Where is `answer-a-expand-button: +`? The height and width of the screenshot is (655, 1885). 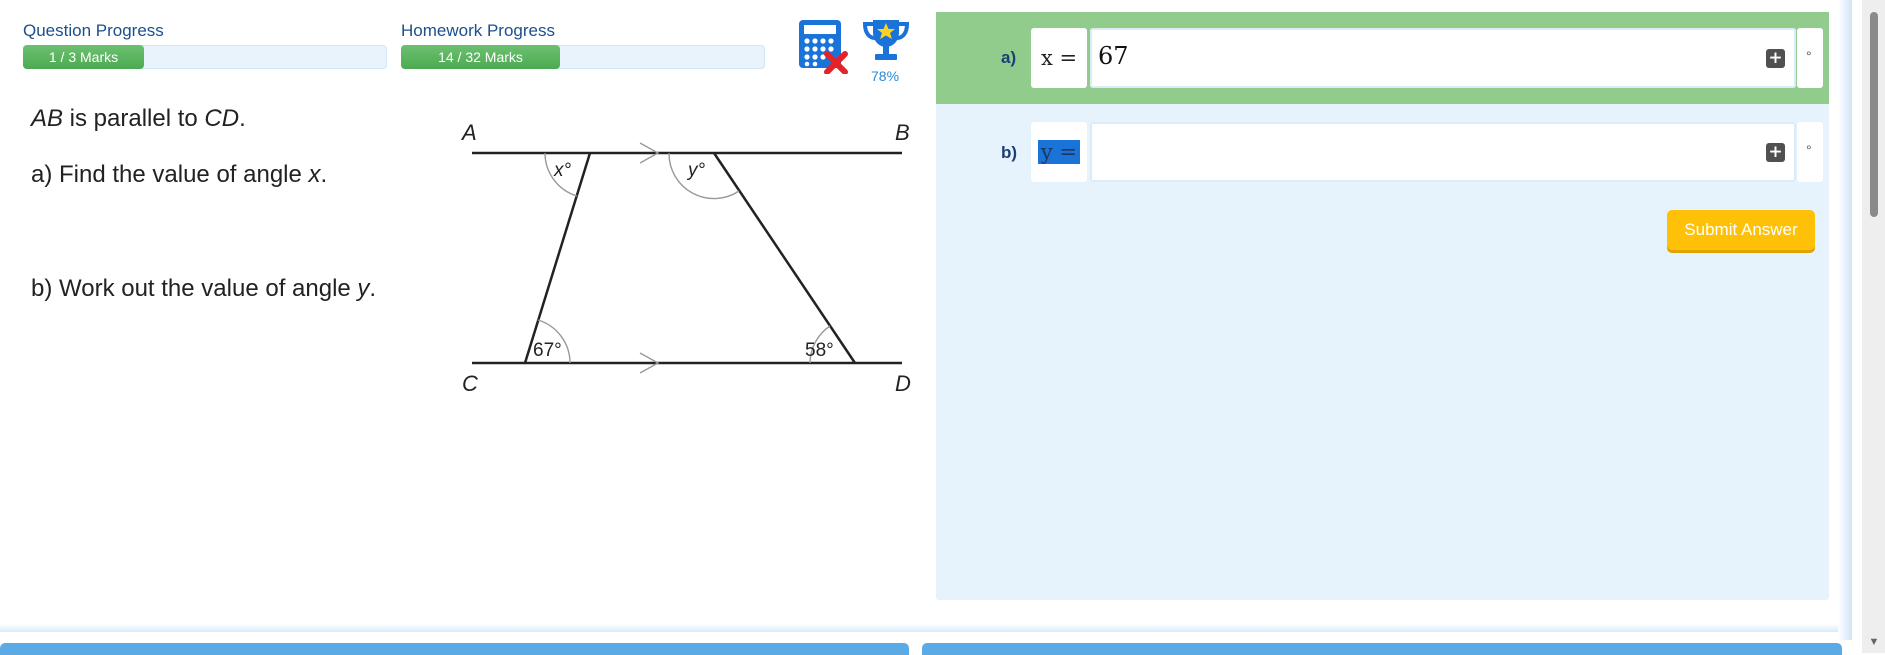 answer-a-expand-button: + is located at coordinates (1775, 58).